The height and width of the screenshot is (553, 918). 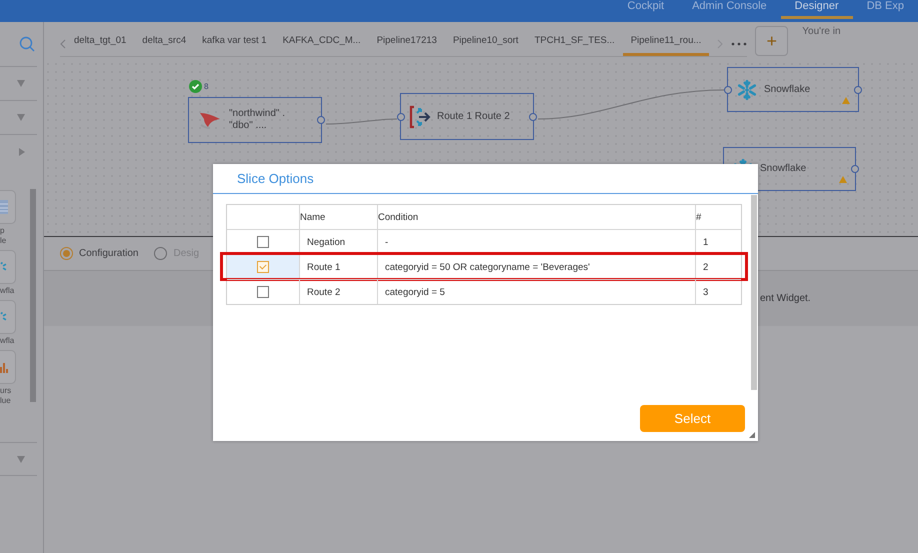 I want to click on table-cell: Negation, so click(x=338, y=242).